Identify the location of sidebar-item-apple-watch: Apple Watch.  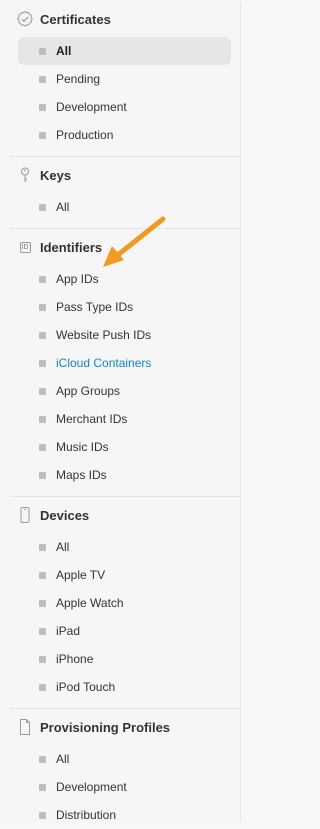
(124, 603).